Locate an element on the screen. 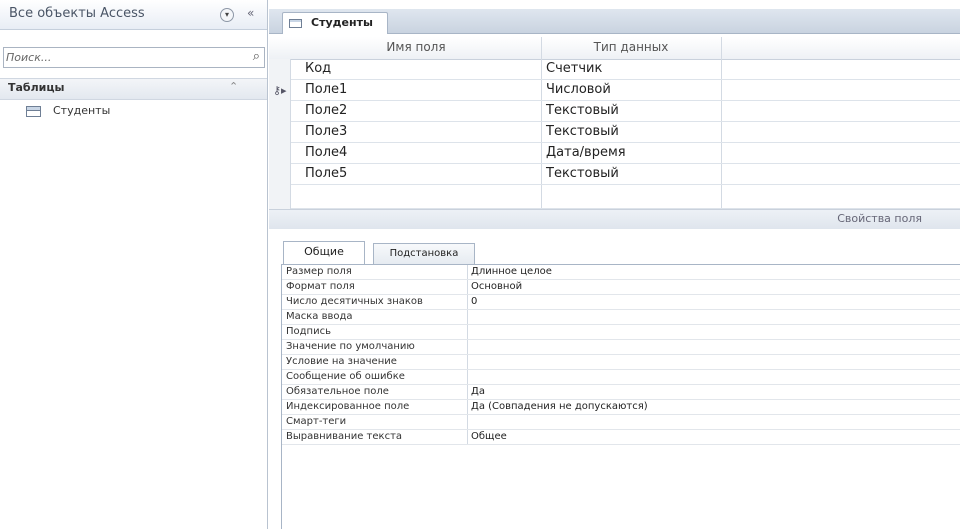 This screenshot has height=529, width=960. property-value: Общее is located at coordinates (489, 436).